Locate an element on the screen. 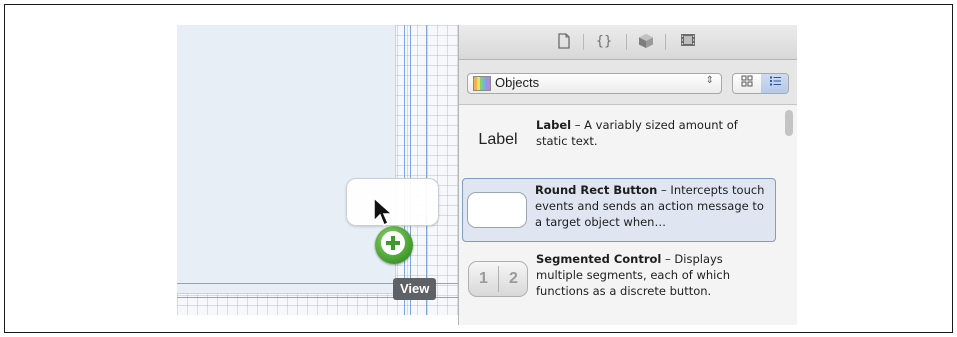 This screenshot has width=957, height=337. library-scrollbar is located at coordinates (789, 215).